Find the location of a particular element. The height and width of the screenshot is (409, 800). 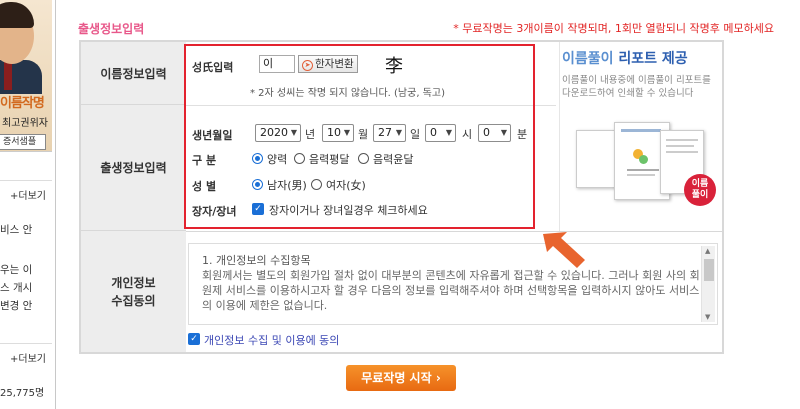

row-divider is located at coordinates (454, 231).